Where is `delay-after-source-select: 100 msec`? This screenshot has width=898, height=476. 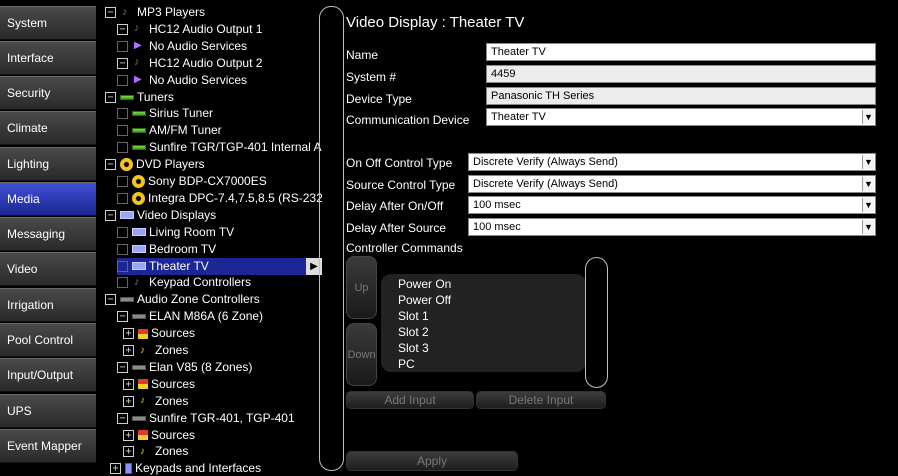
delay-after-source-select: 100 msec is located at coordinates (672, 227).